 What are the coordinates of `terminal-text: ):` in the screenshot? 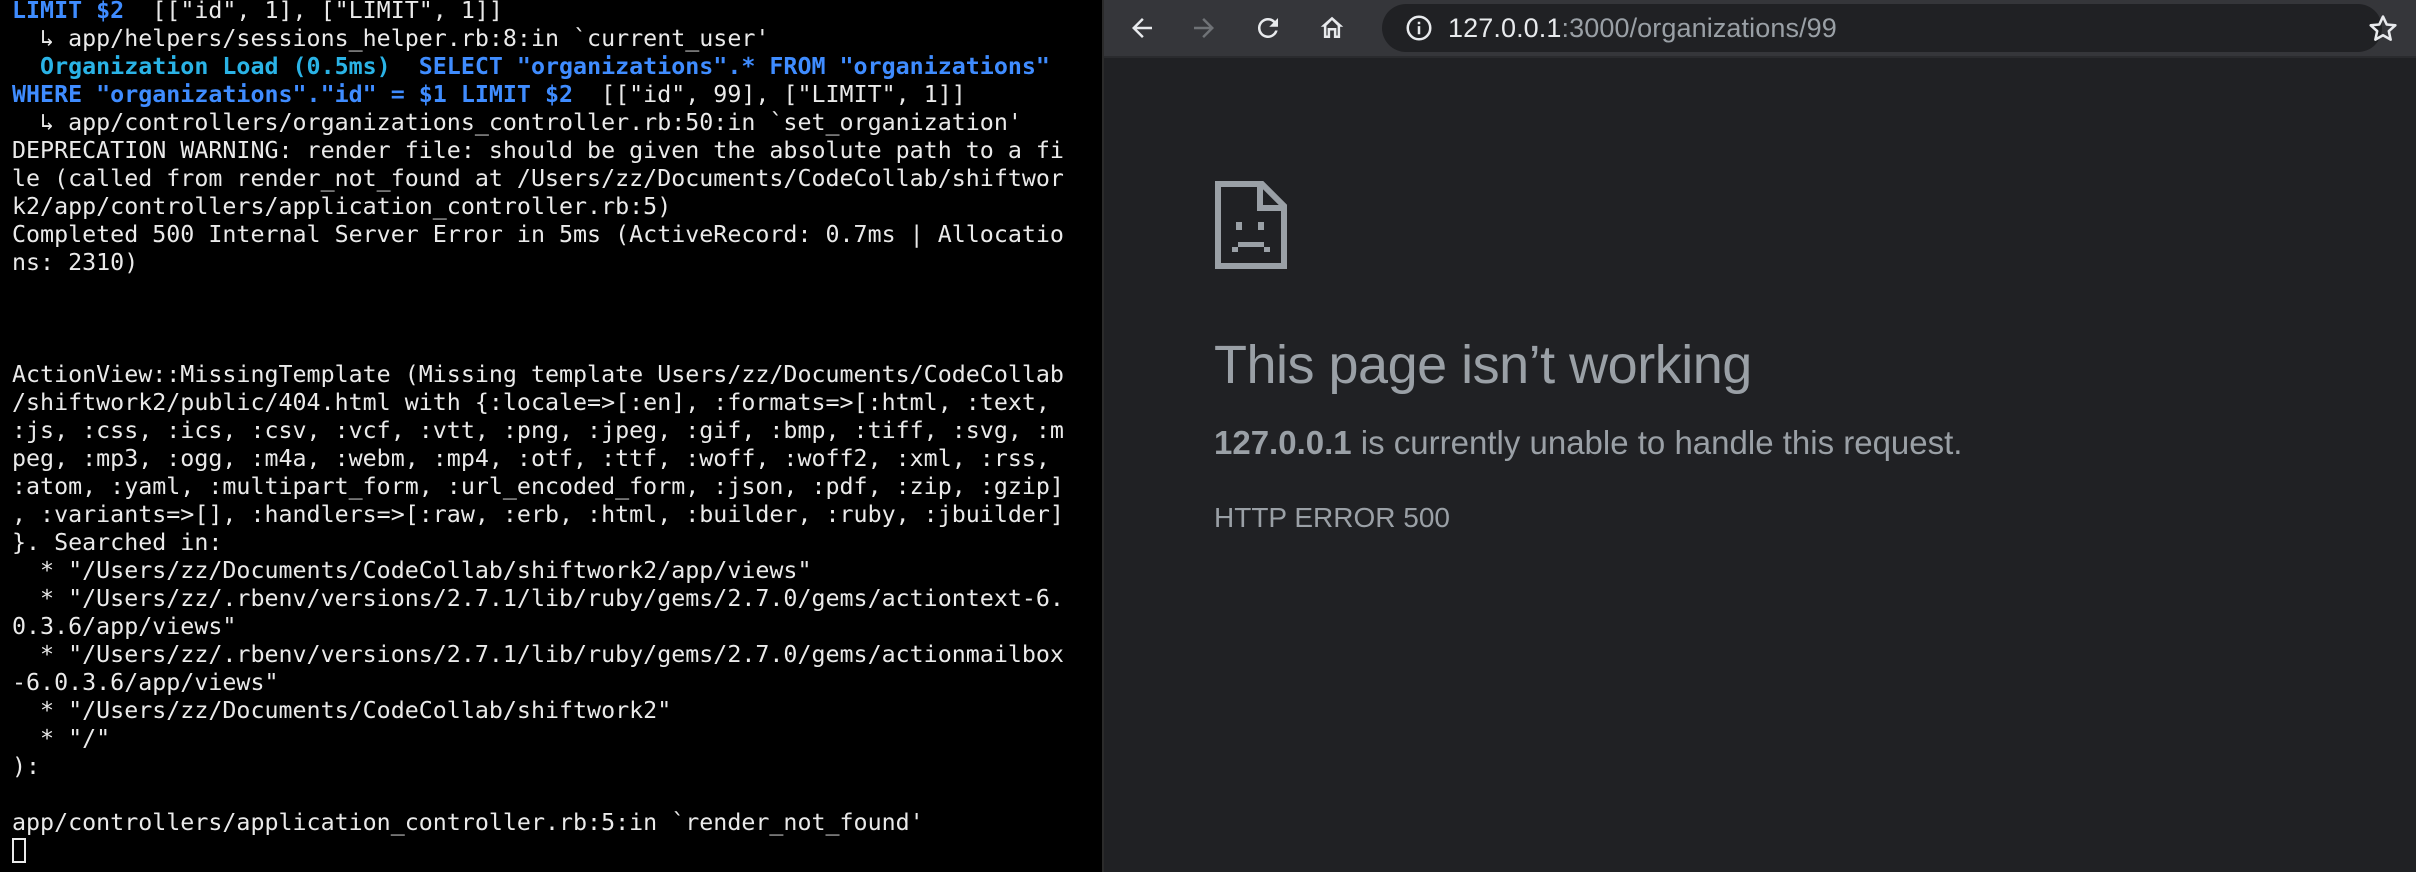 It's located at (26, 766).